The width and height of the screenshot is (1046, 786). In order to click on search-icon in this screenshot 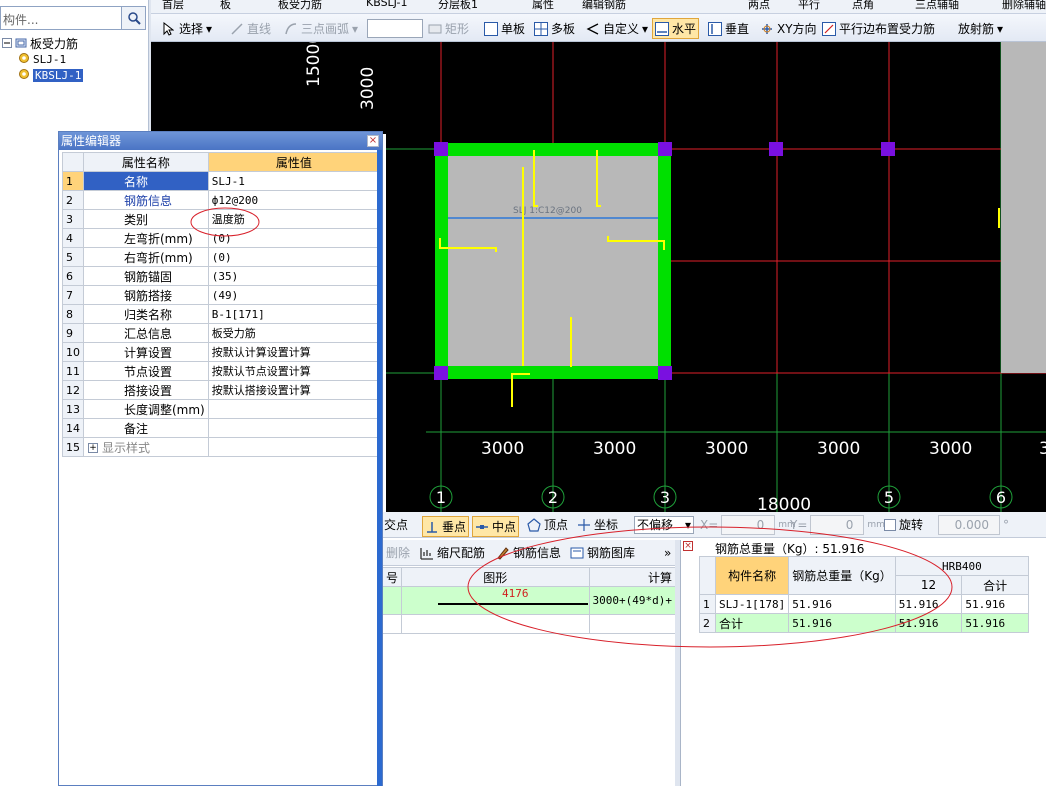, I will do `click(133, 18)`.